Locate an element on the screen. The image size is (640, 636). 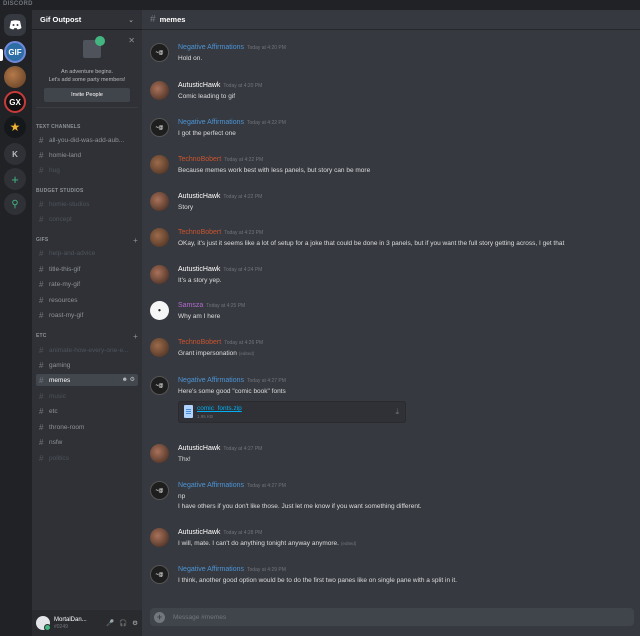
channel-item: # roast-my-gif is located at coordinates (87, 315).